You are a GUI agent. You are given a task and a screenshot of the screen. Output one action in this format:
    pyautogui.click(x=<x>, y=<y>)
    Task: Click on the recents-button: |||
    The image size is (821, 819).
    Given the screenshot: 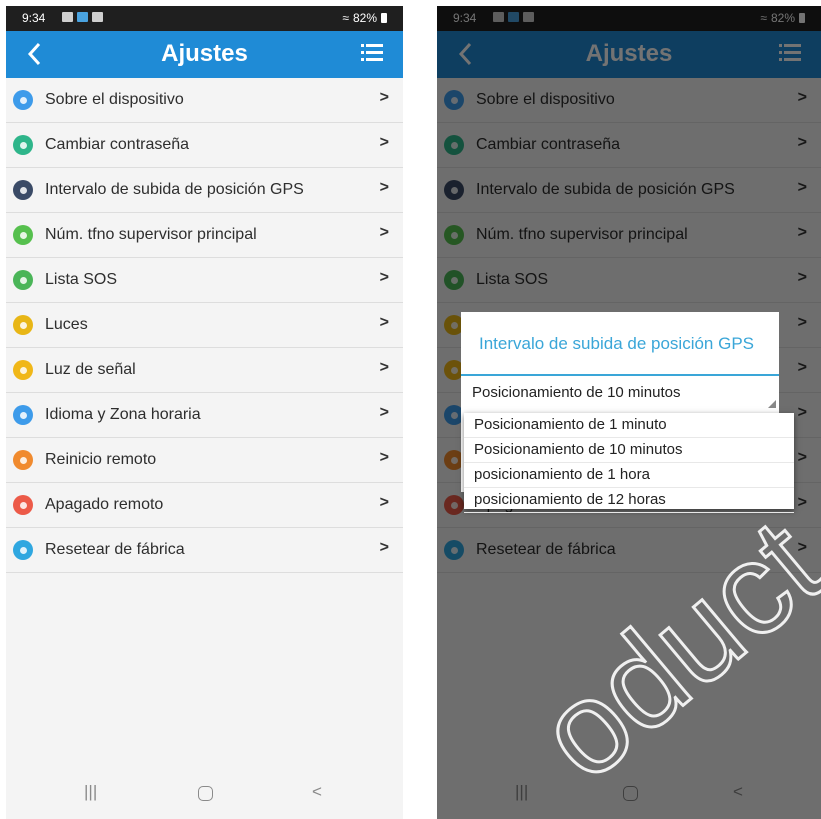 What is the action you would take?
    pyautogui.click(x=90, y=792)
    